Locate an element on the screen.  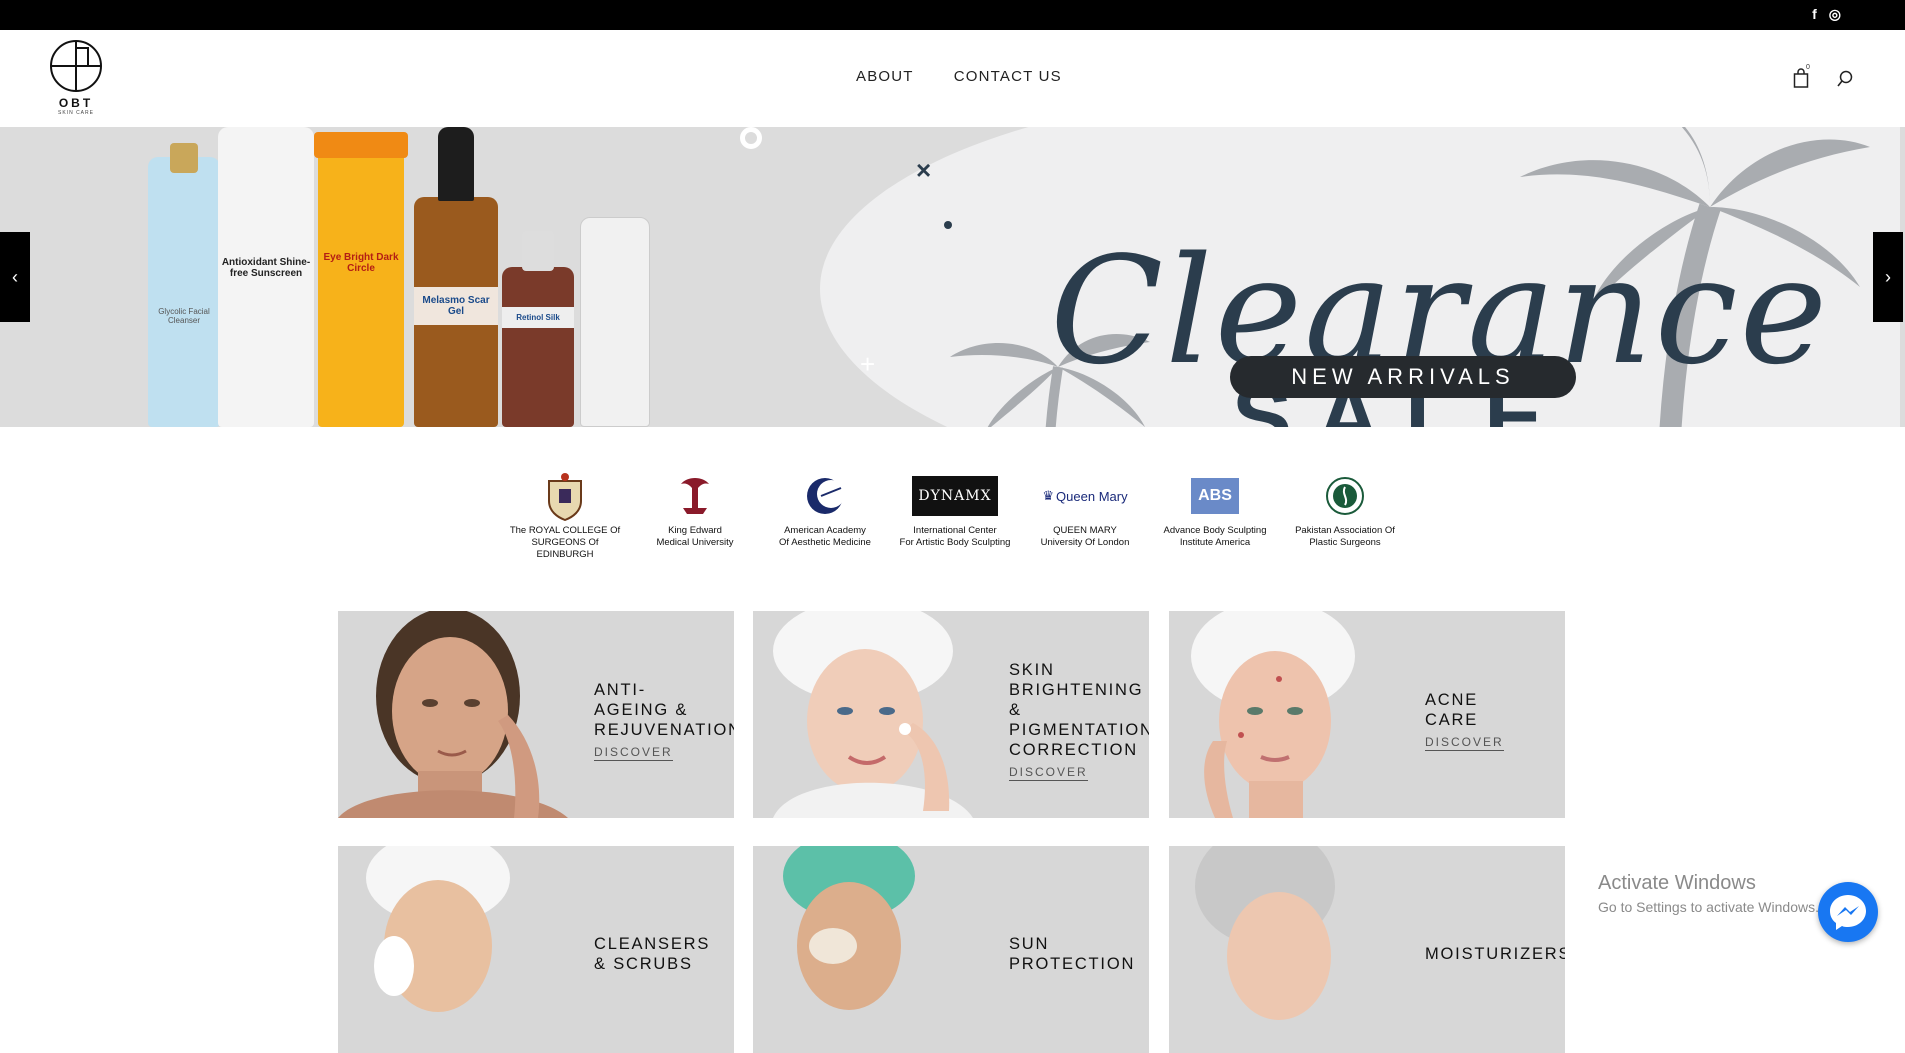
partner-logo: King Edward Medical University is located at coordinates (695, 509).